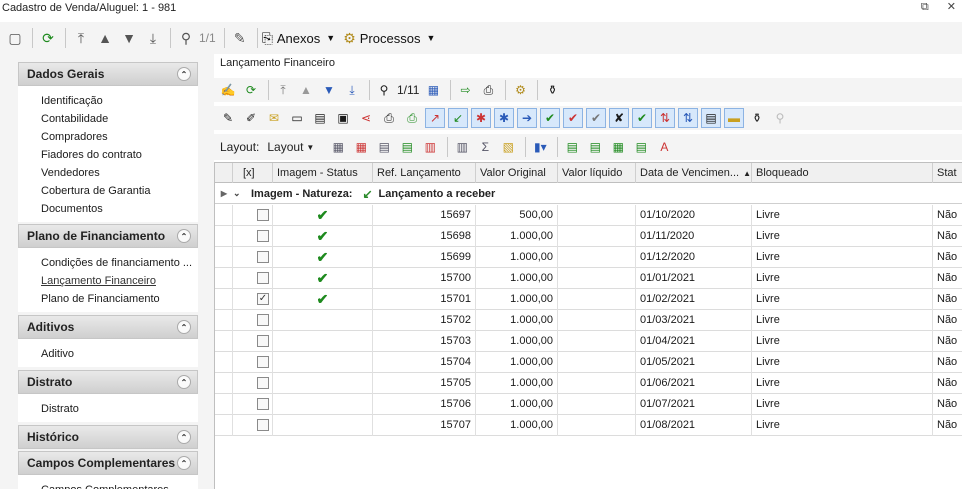 Image resolution: width=962 pixels, height=489 pixels. Describe the element at coordinates (389, 38) in the screenshot. I see `processos-menu: ⚙ Processos ▼` at that location.